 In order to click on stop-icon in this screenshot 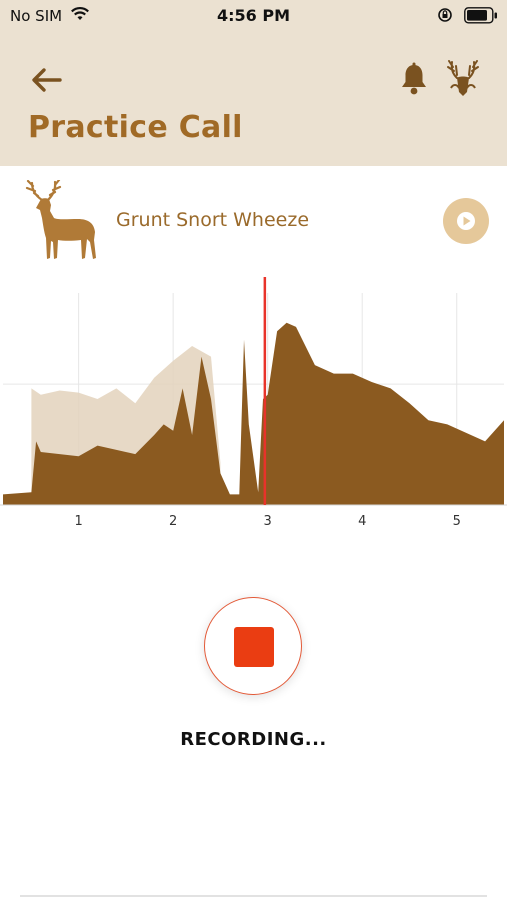, I will do `click(254, 647)`.